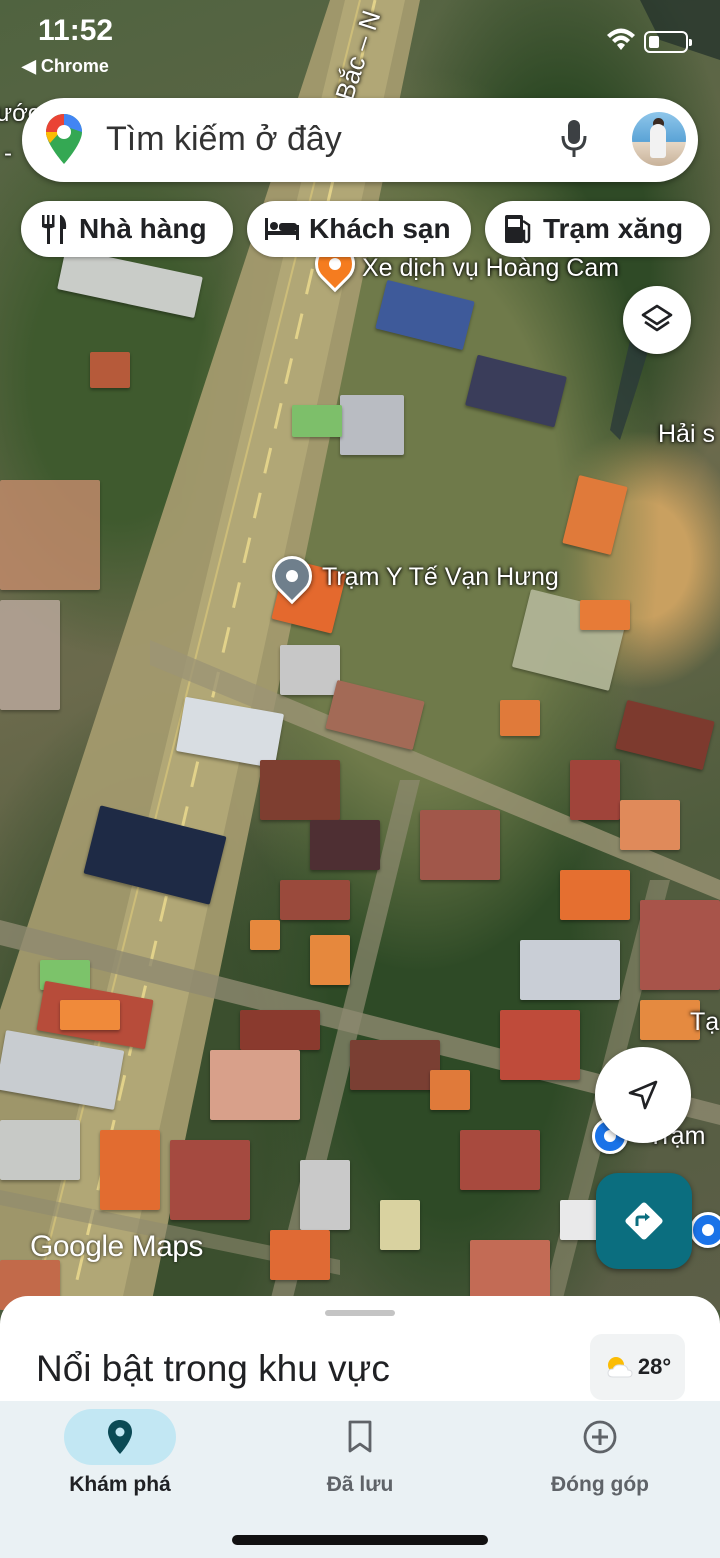  I want to click on google-maps-watermark: Google Maps, so click(116, 1246).